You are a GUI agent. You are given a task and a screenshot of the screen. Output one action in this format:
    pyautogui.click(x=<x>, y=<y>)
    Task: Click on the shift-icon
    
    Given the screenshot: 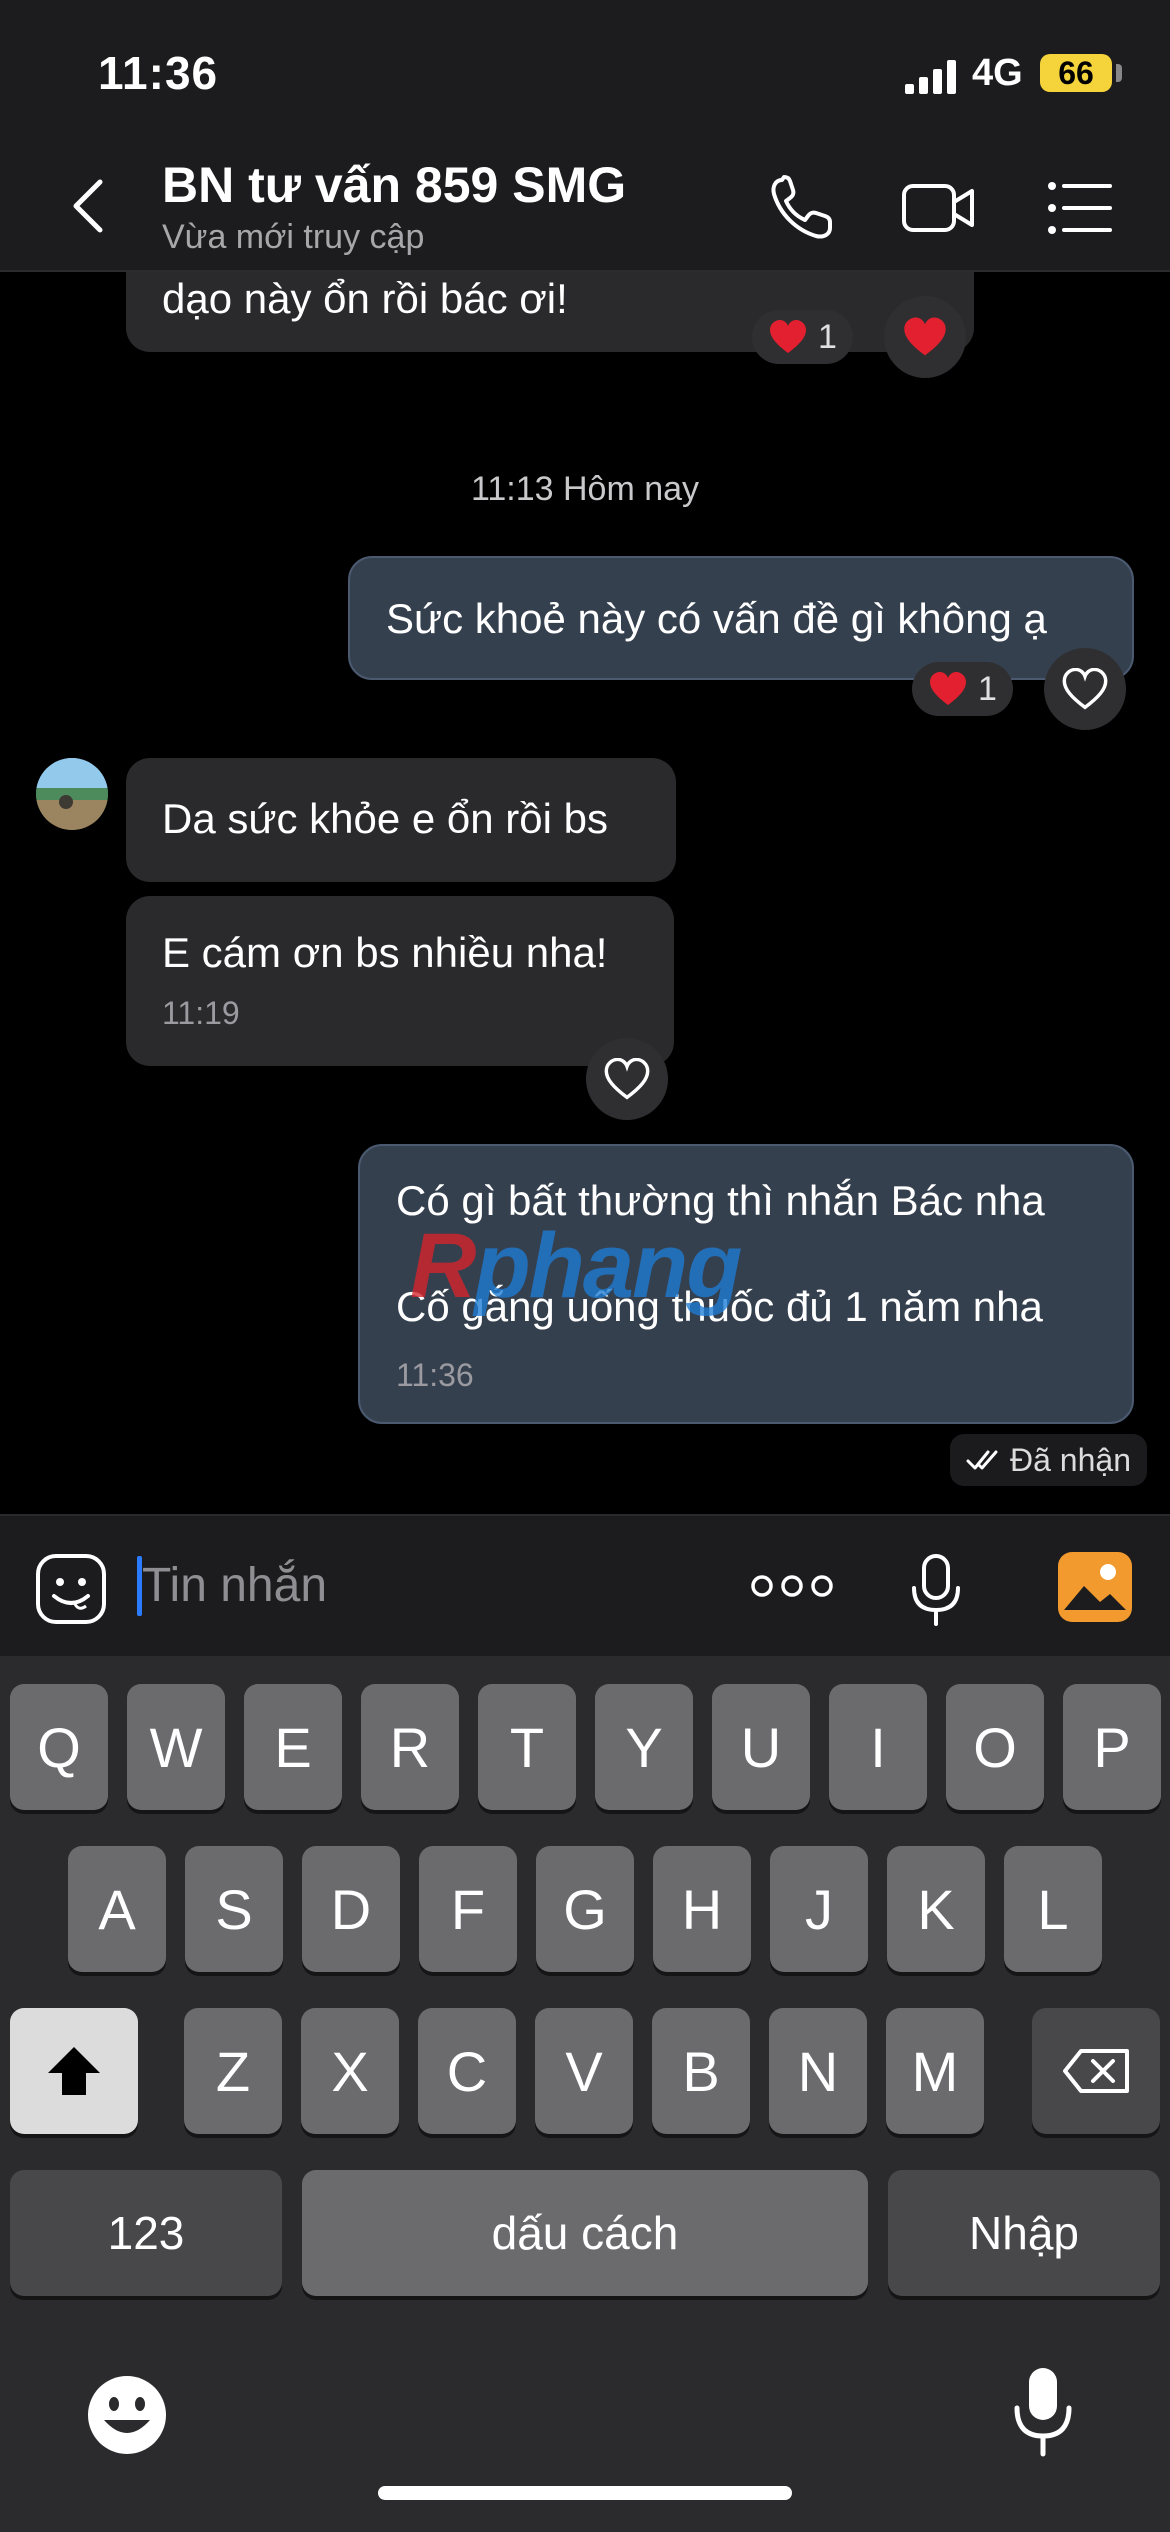 What is the action you would take?
    pyautogui.click(x=74, y=2071)
    